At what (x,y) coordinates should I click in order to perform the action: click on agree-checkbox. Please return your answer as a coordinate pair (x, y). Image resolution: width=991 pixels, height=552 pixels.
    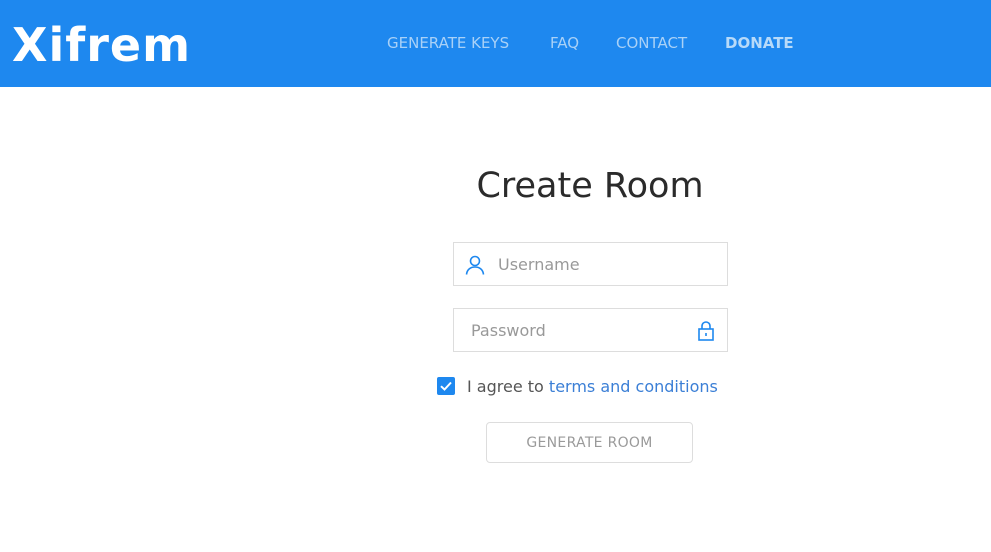
    Looking at the image, I should click on (446, 386).